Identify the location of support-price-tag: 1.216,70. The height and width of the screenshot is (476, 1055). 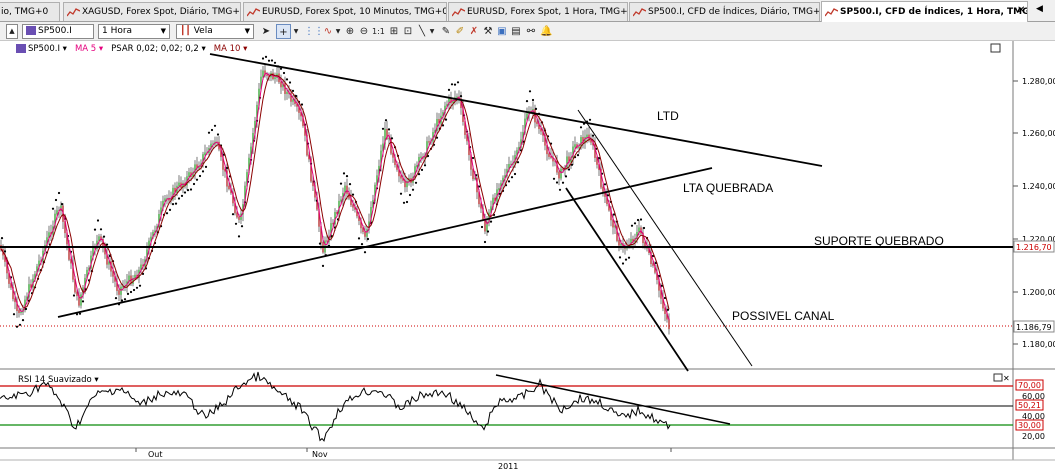
(1034, 246).